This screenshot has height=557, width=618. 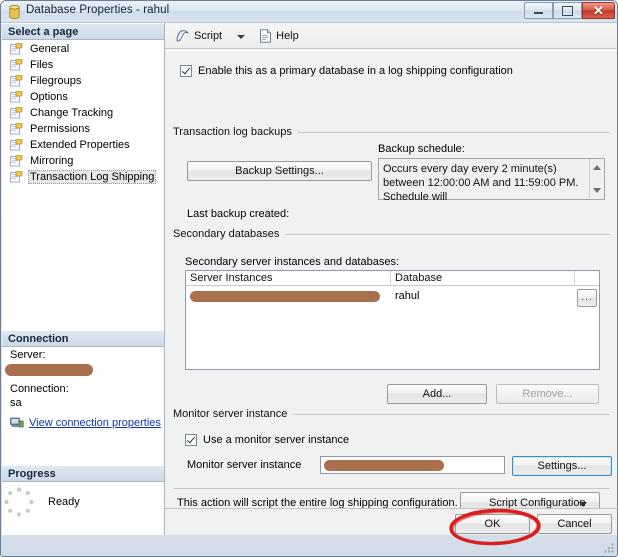 I want to click on transaction-log-backups-group: Transaction log backups, so click(x=391, y=132).